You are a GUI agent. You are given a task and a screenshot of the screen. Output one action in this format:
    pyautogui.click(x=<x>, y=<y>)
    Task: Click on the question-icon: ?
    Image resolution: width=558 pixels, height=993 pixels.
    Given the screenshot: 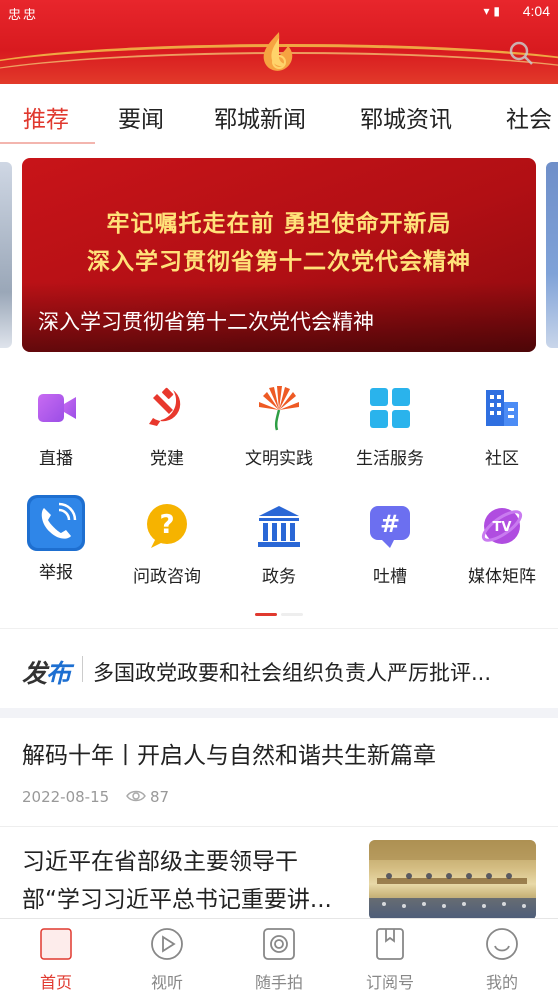 What is the action you would take?
    pyautogui.click(x=167, y=526)
    